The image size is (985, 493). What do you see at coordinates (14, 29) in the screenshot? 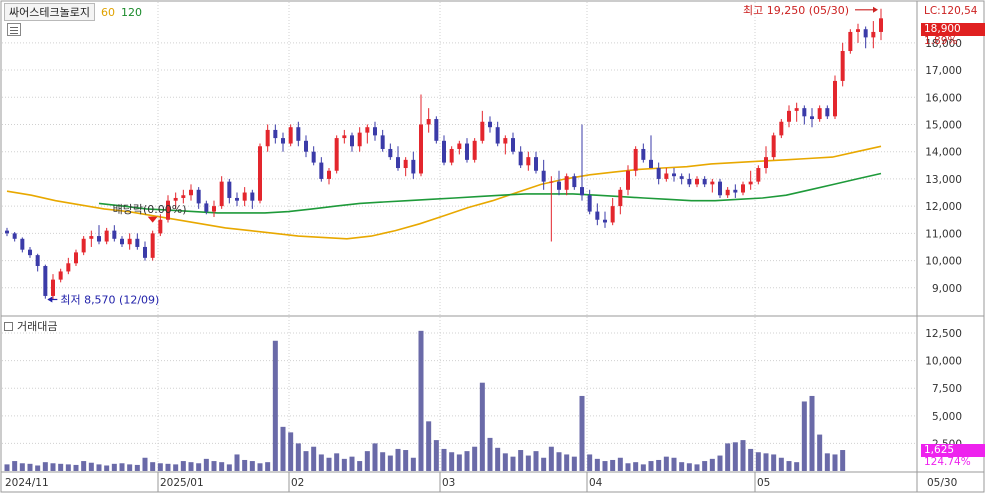
I see `table-view-icon` at bounding box center [14, 29].